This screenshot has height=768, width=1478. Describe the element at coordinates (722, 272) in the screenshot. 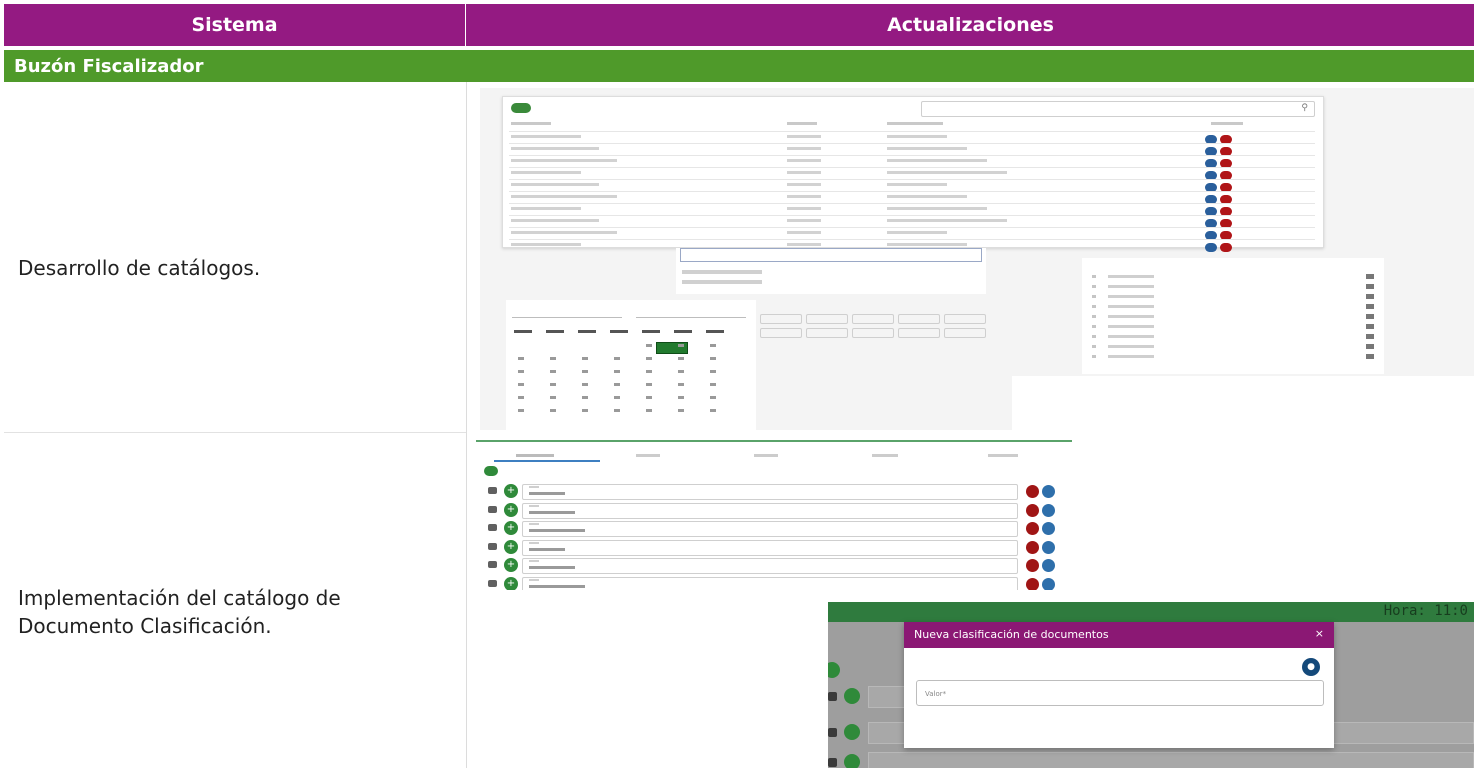

I see `picker-item` at that location.